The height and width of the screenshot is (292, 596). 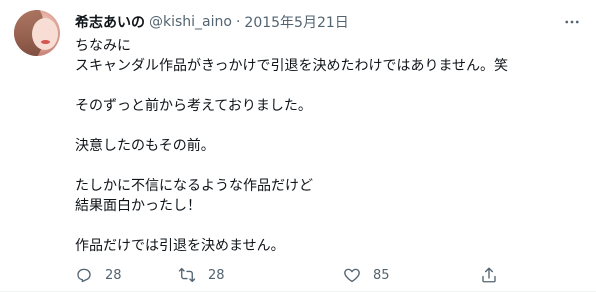 I want to click on avatar-face, so click(x=45, y=34).